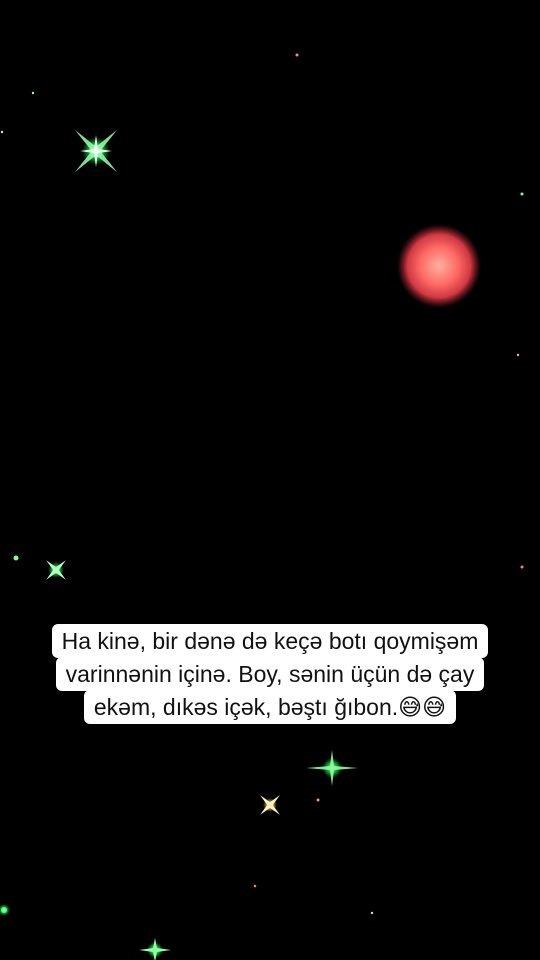 Image resolution: width=540 pixels, height=960 pixels. What do you see at coordinates (439, 266) in the screenshot?
I see `red-planet` at bounding box center [439, 266].